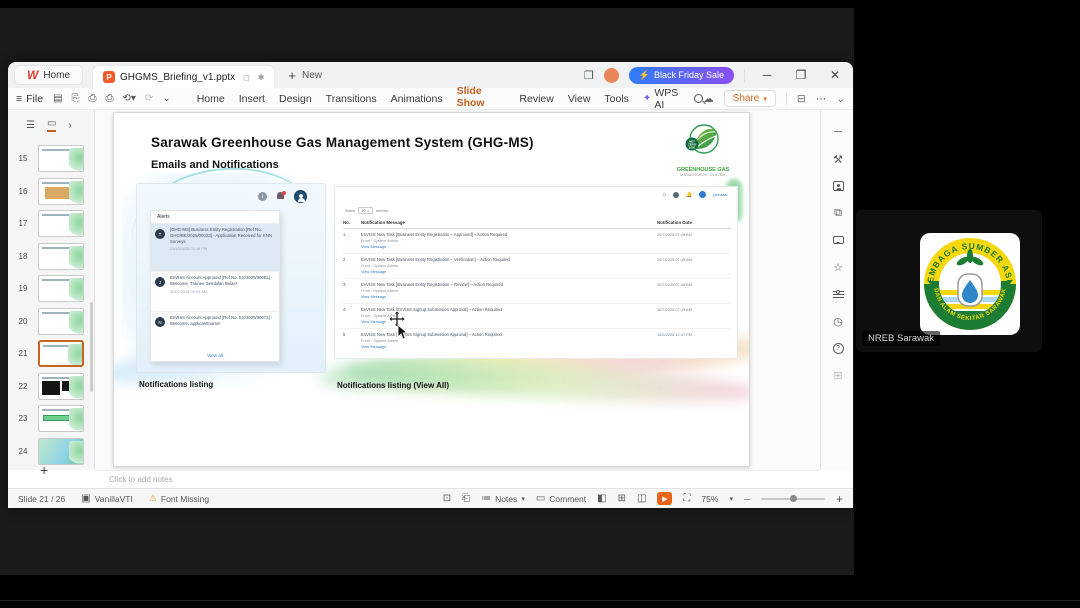  Describe the element at coordinates (49, 75) in the screenshot. I see `home-tab: W Home` at that location.